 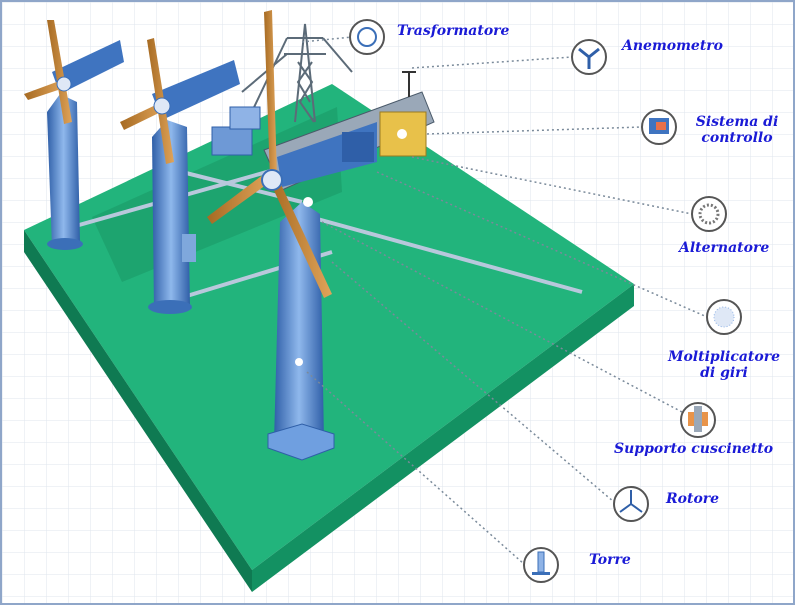 What do you see at coordinates (673, 46) in the screenshot?
I see `label-anemometer: Anemometro` at bounding box center [673, 46].